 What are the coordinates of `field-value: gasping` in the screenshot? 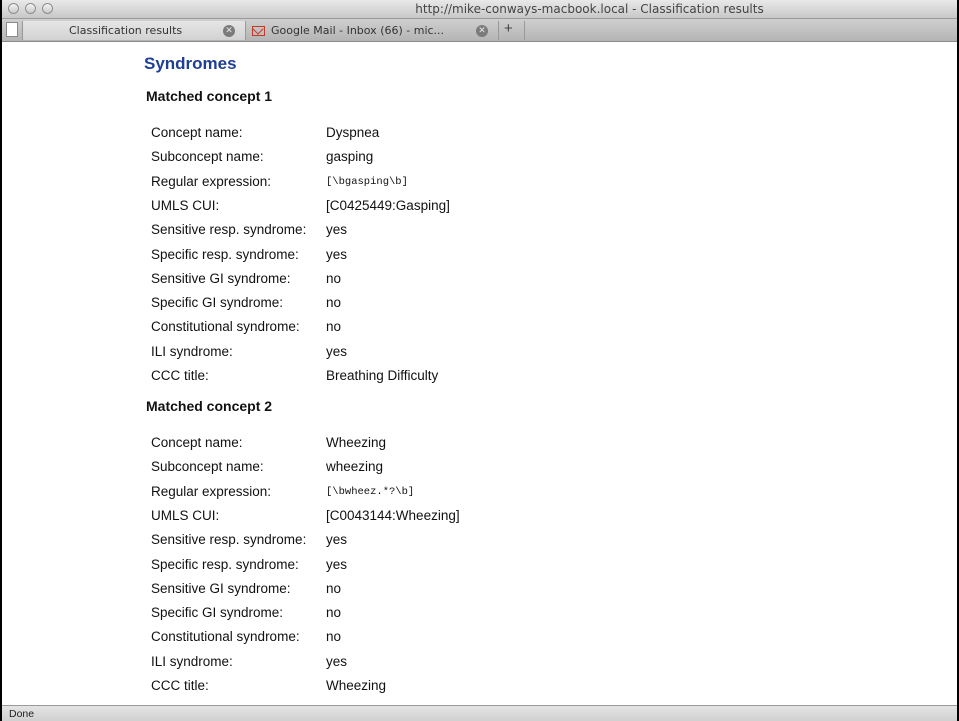 It's located at (350, 157).